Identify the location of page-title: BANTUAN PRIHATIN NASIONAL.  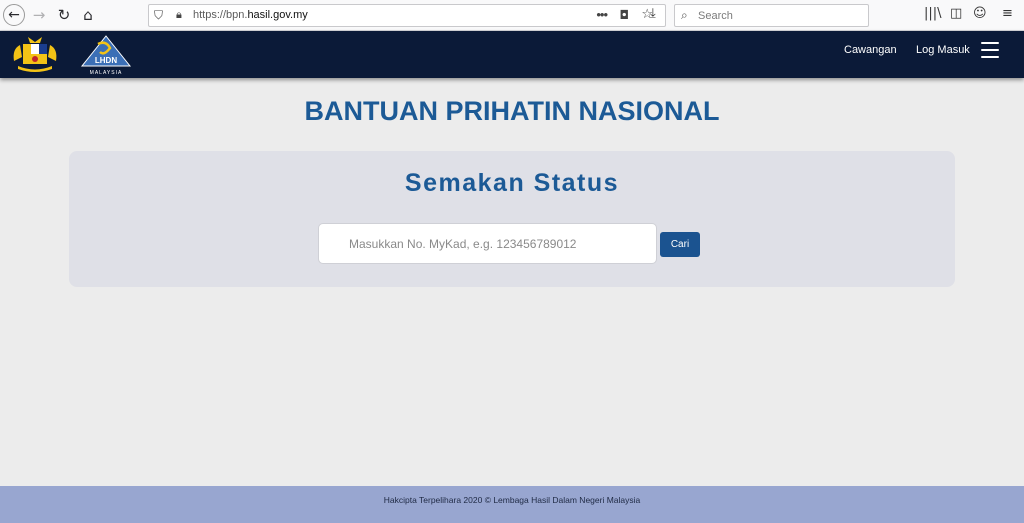
(512, 111).